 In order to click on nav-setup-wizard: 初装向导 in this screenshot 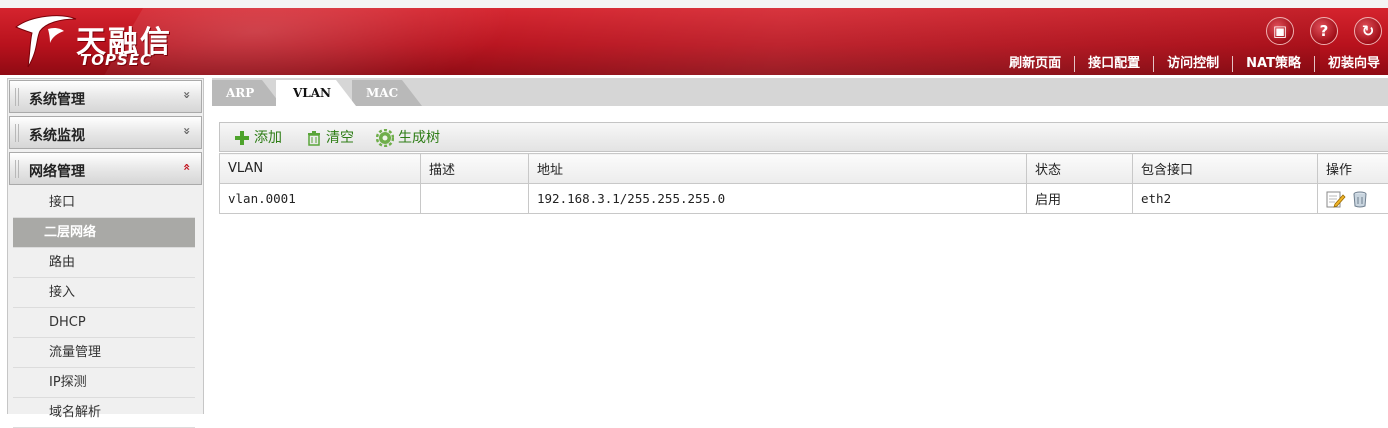, I will do `click(1351, 64)`.